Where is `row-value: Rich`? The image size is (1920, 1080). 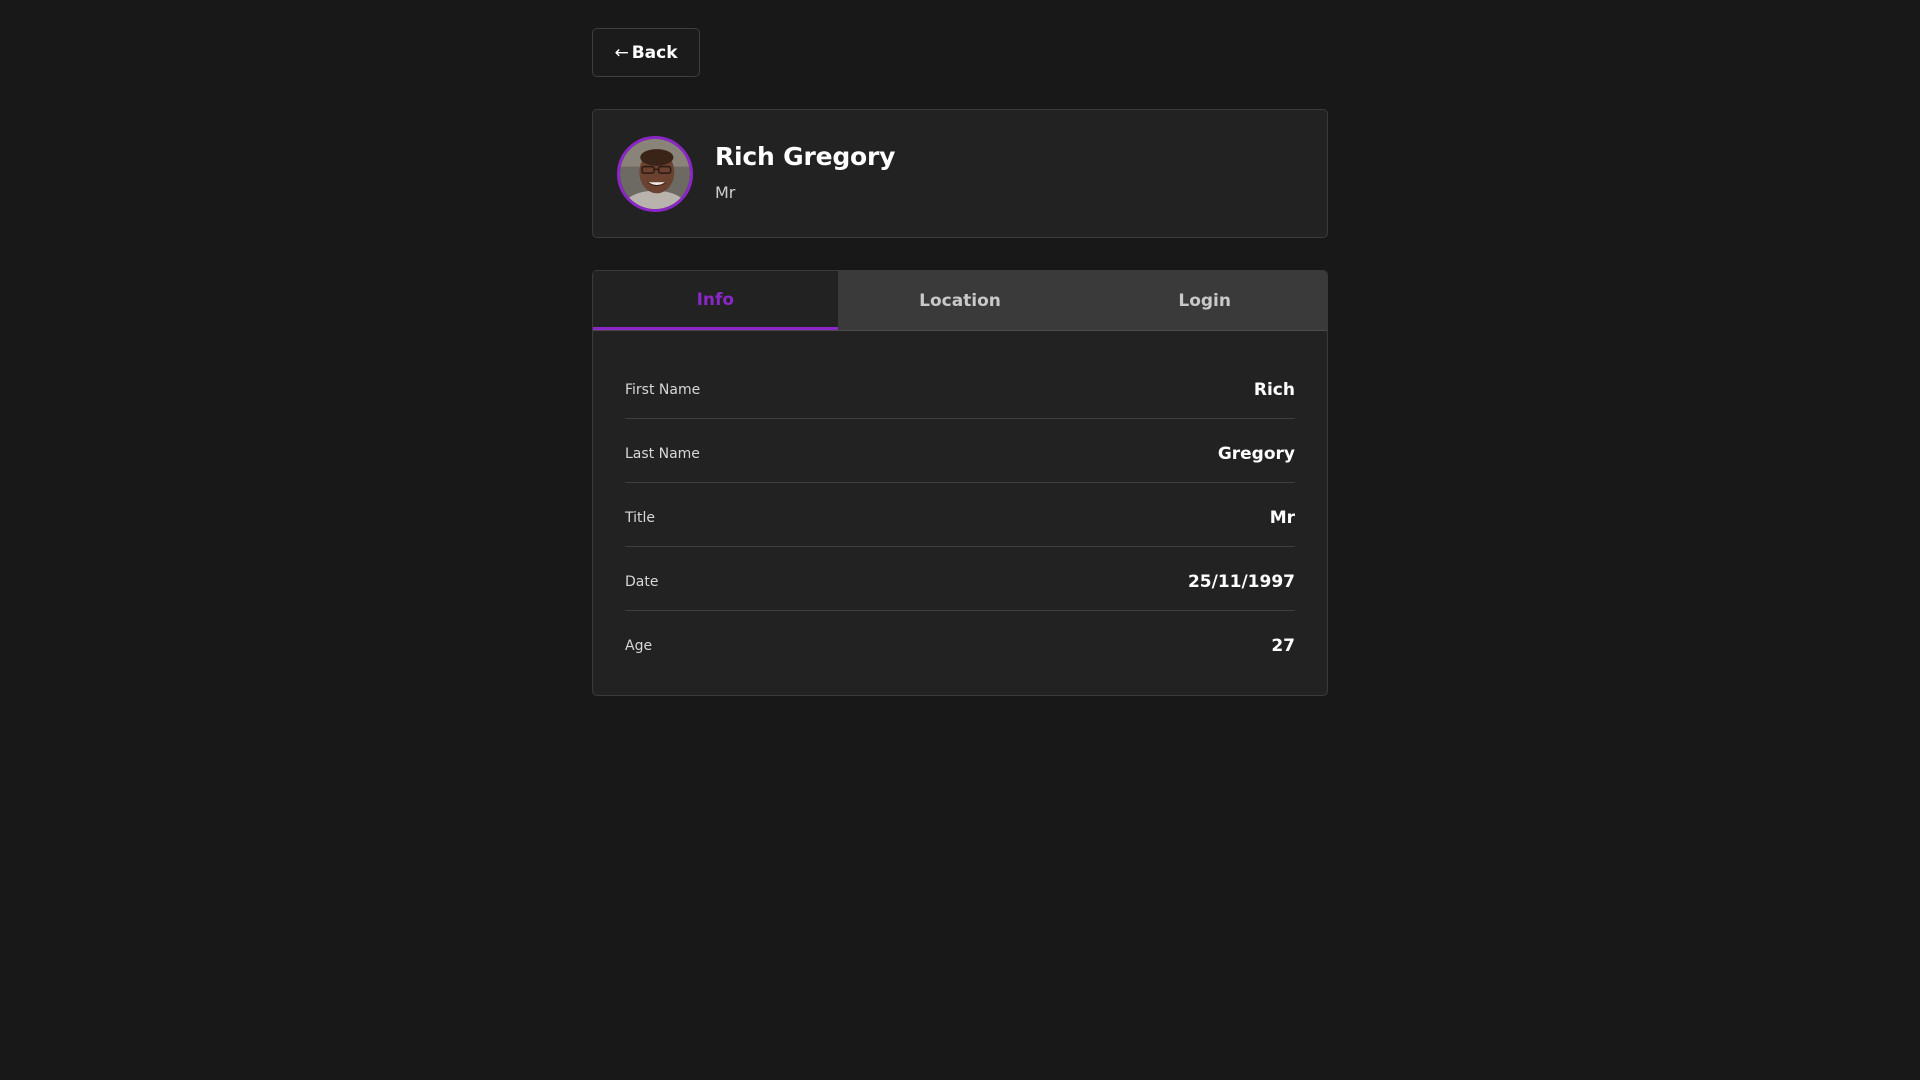 row-value: Rich is located at coordinates (1274, 389).